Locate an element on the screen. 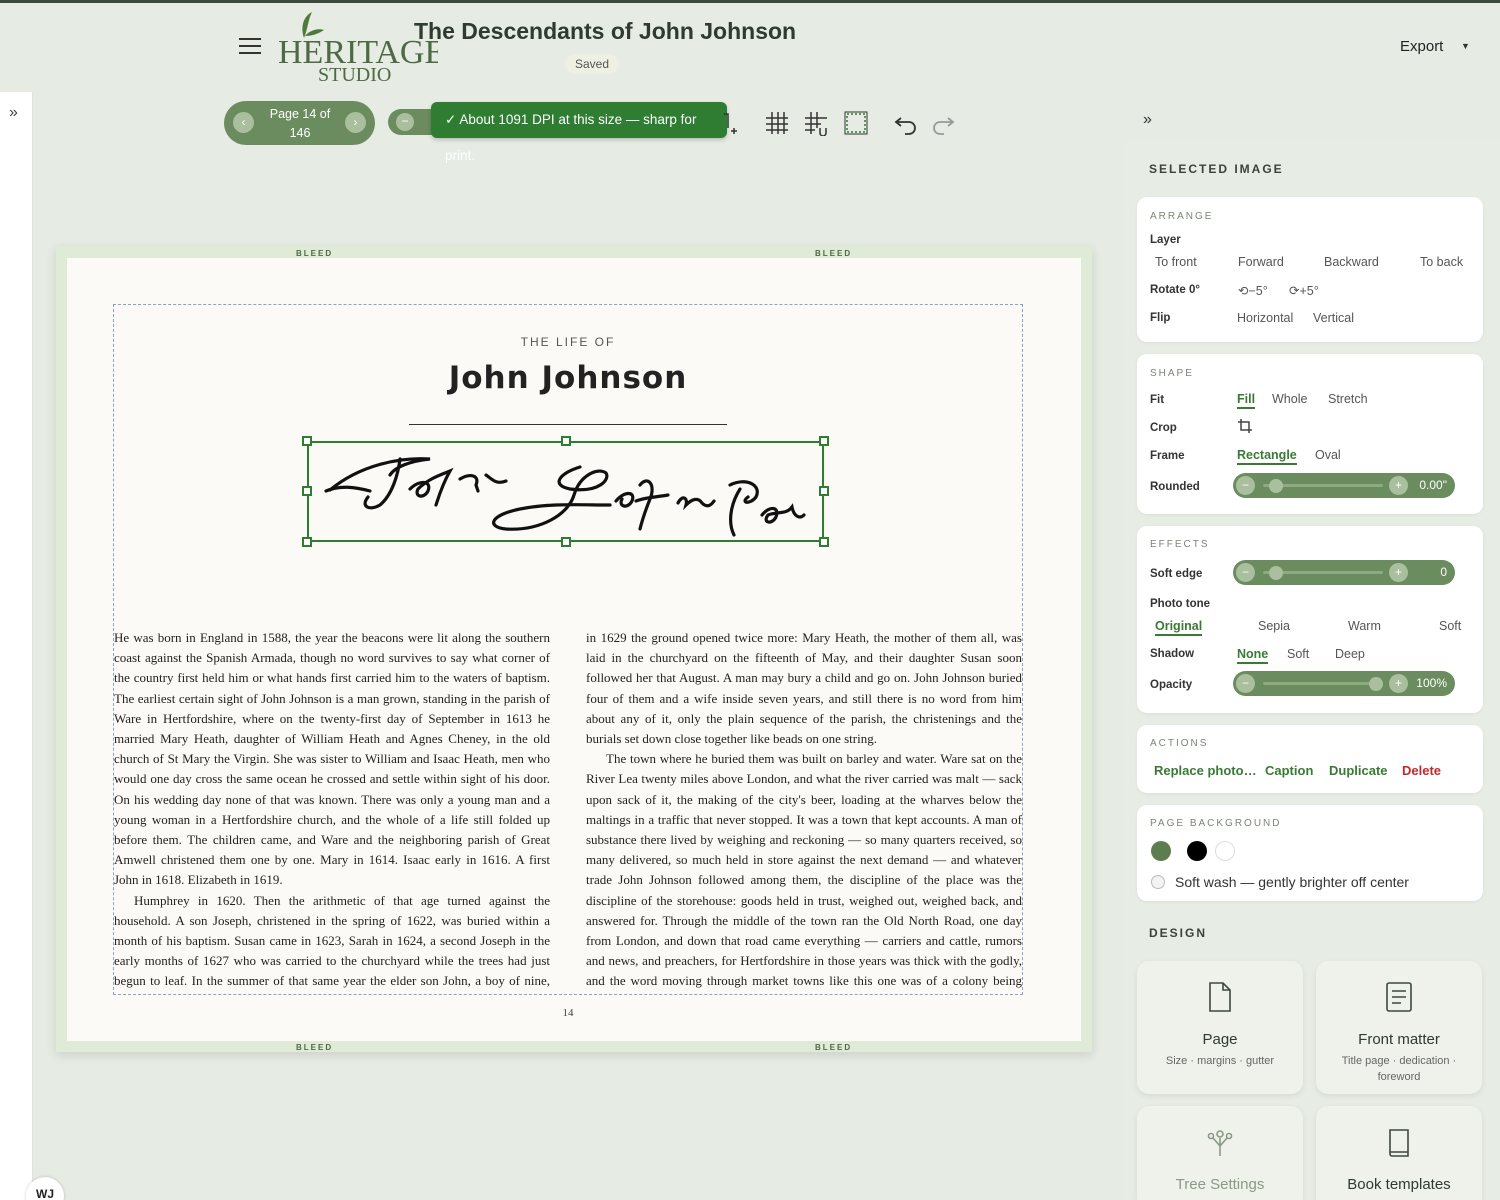 The width and height of the screenshot is (1500, 1200). redo-icon is located at coordinates (943, 123).